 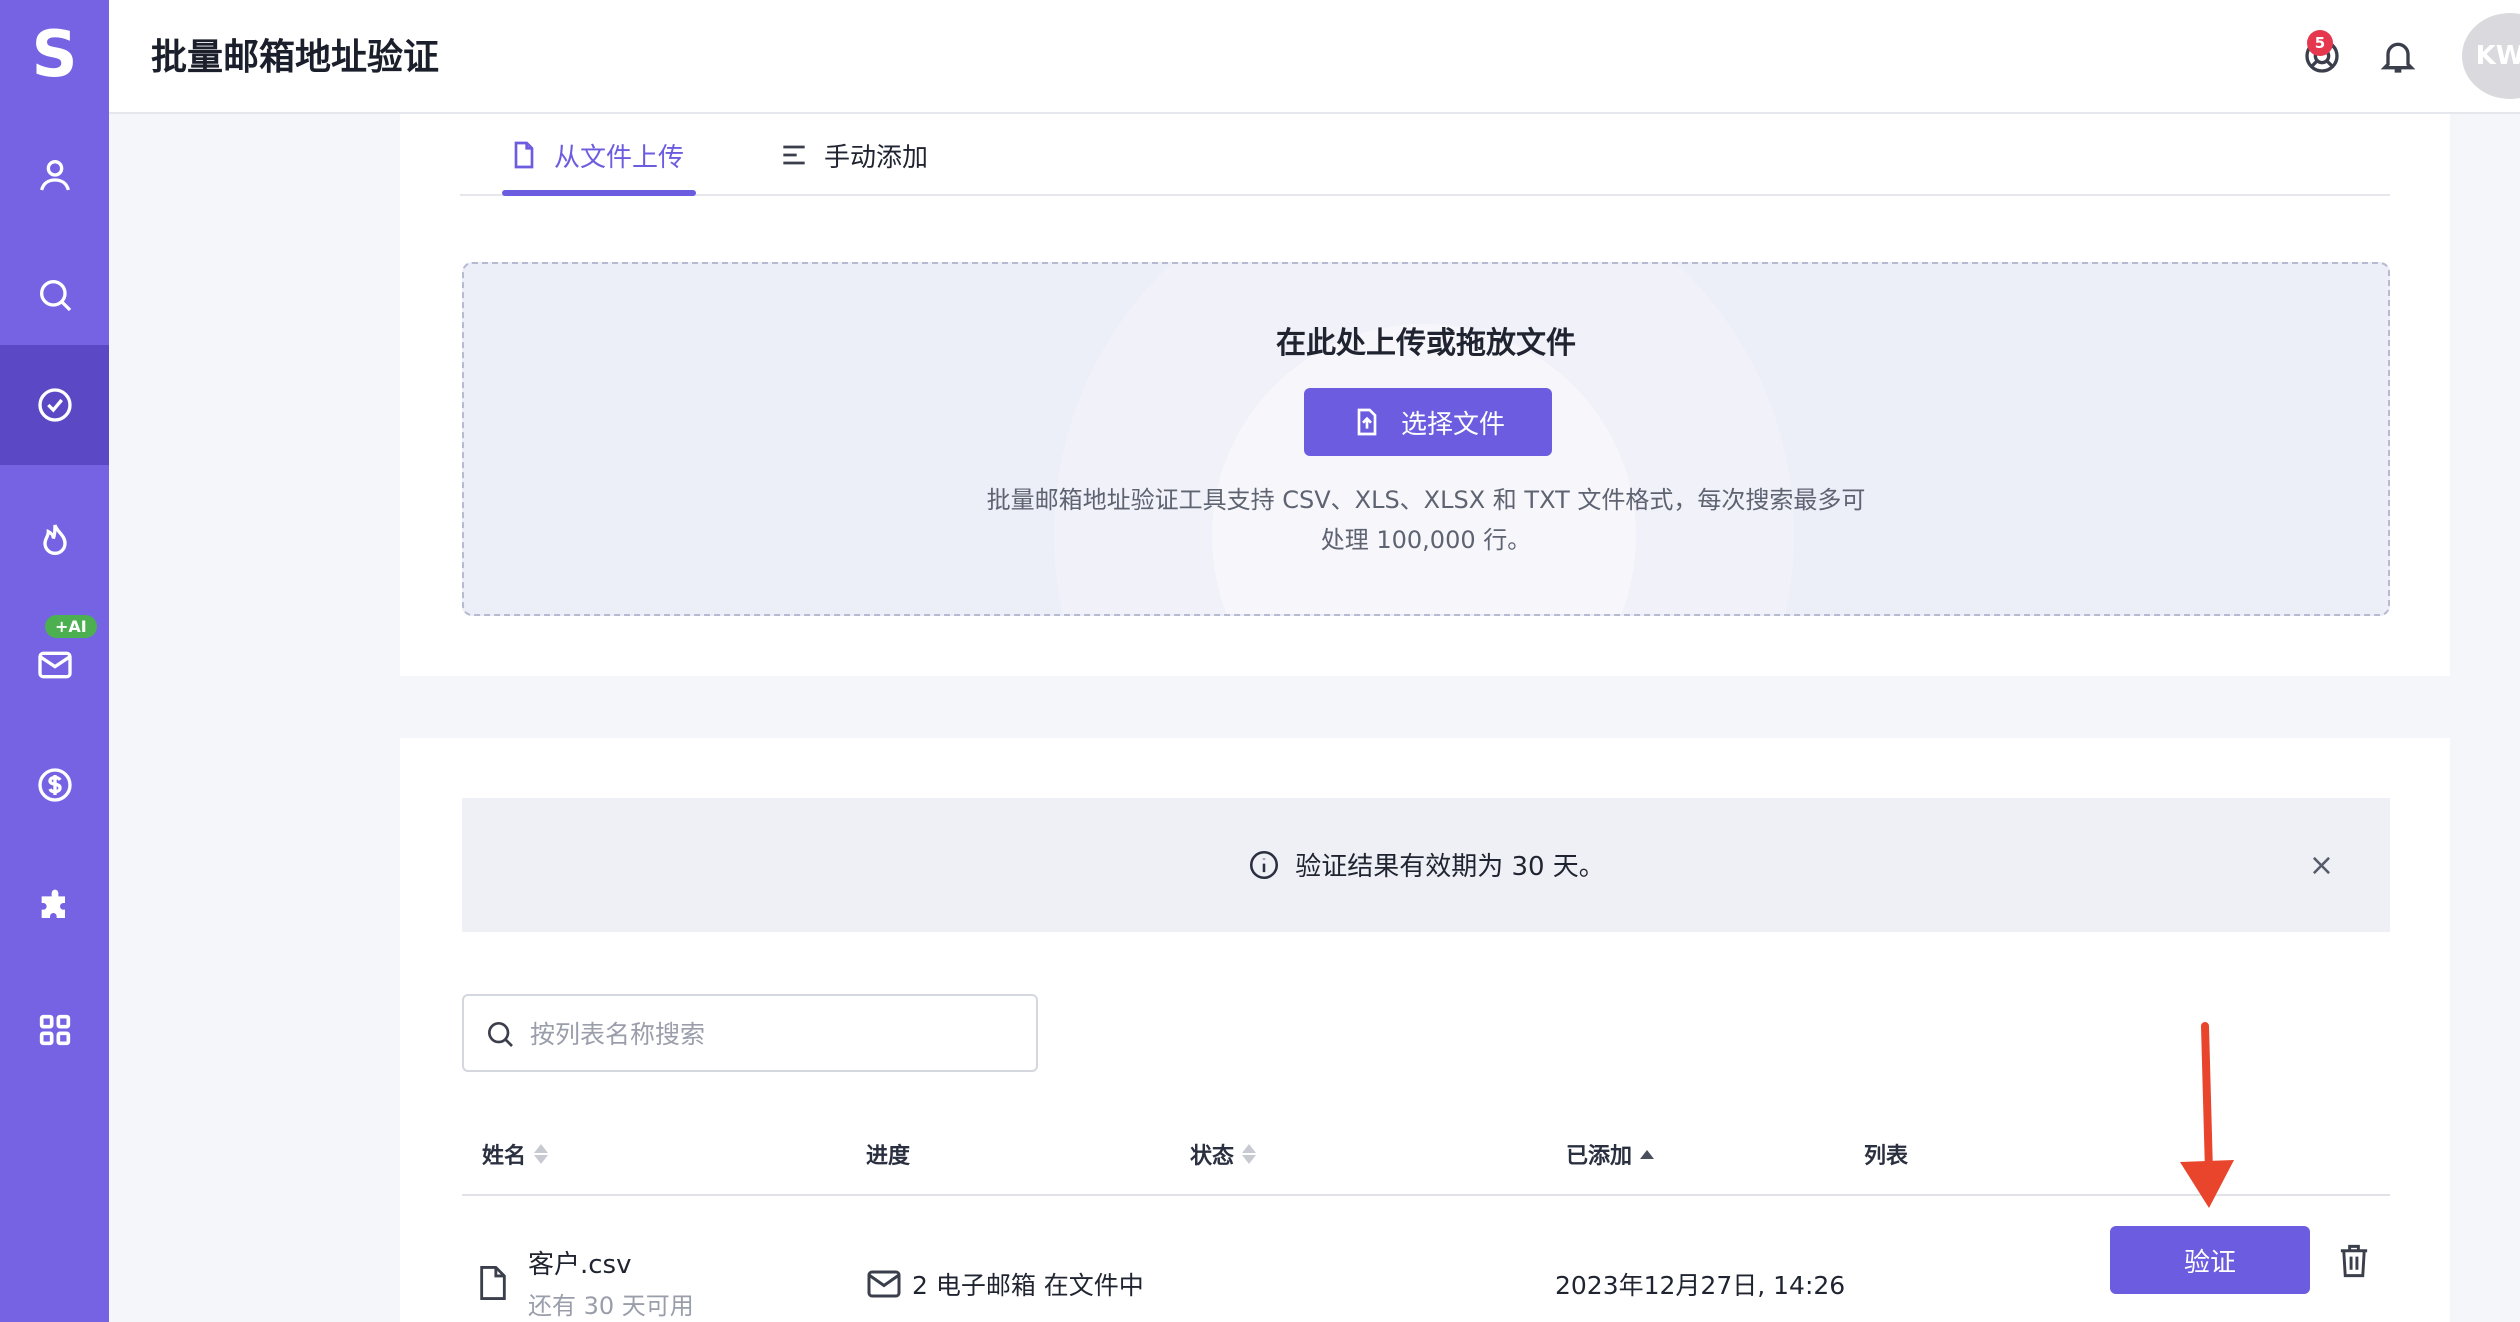 I want to click on choose-file-label: 选择文件, so click(x=1452, y=424).